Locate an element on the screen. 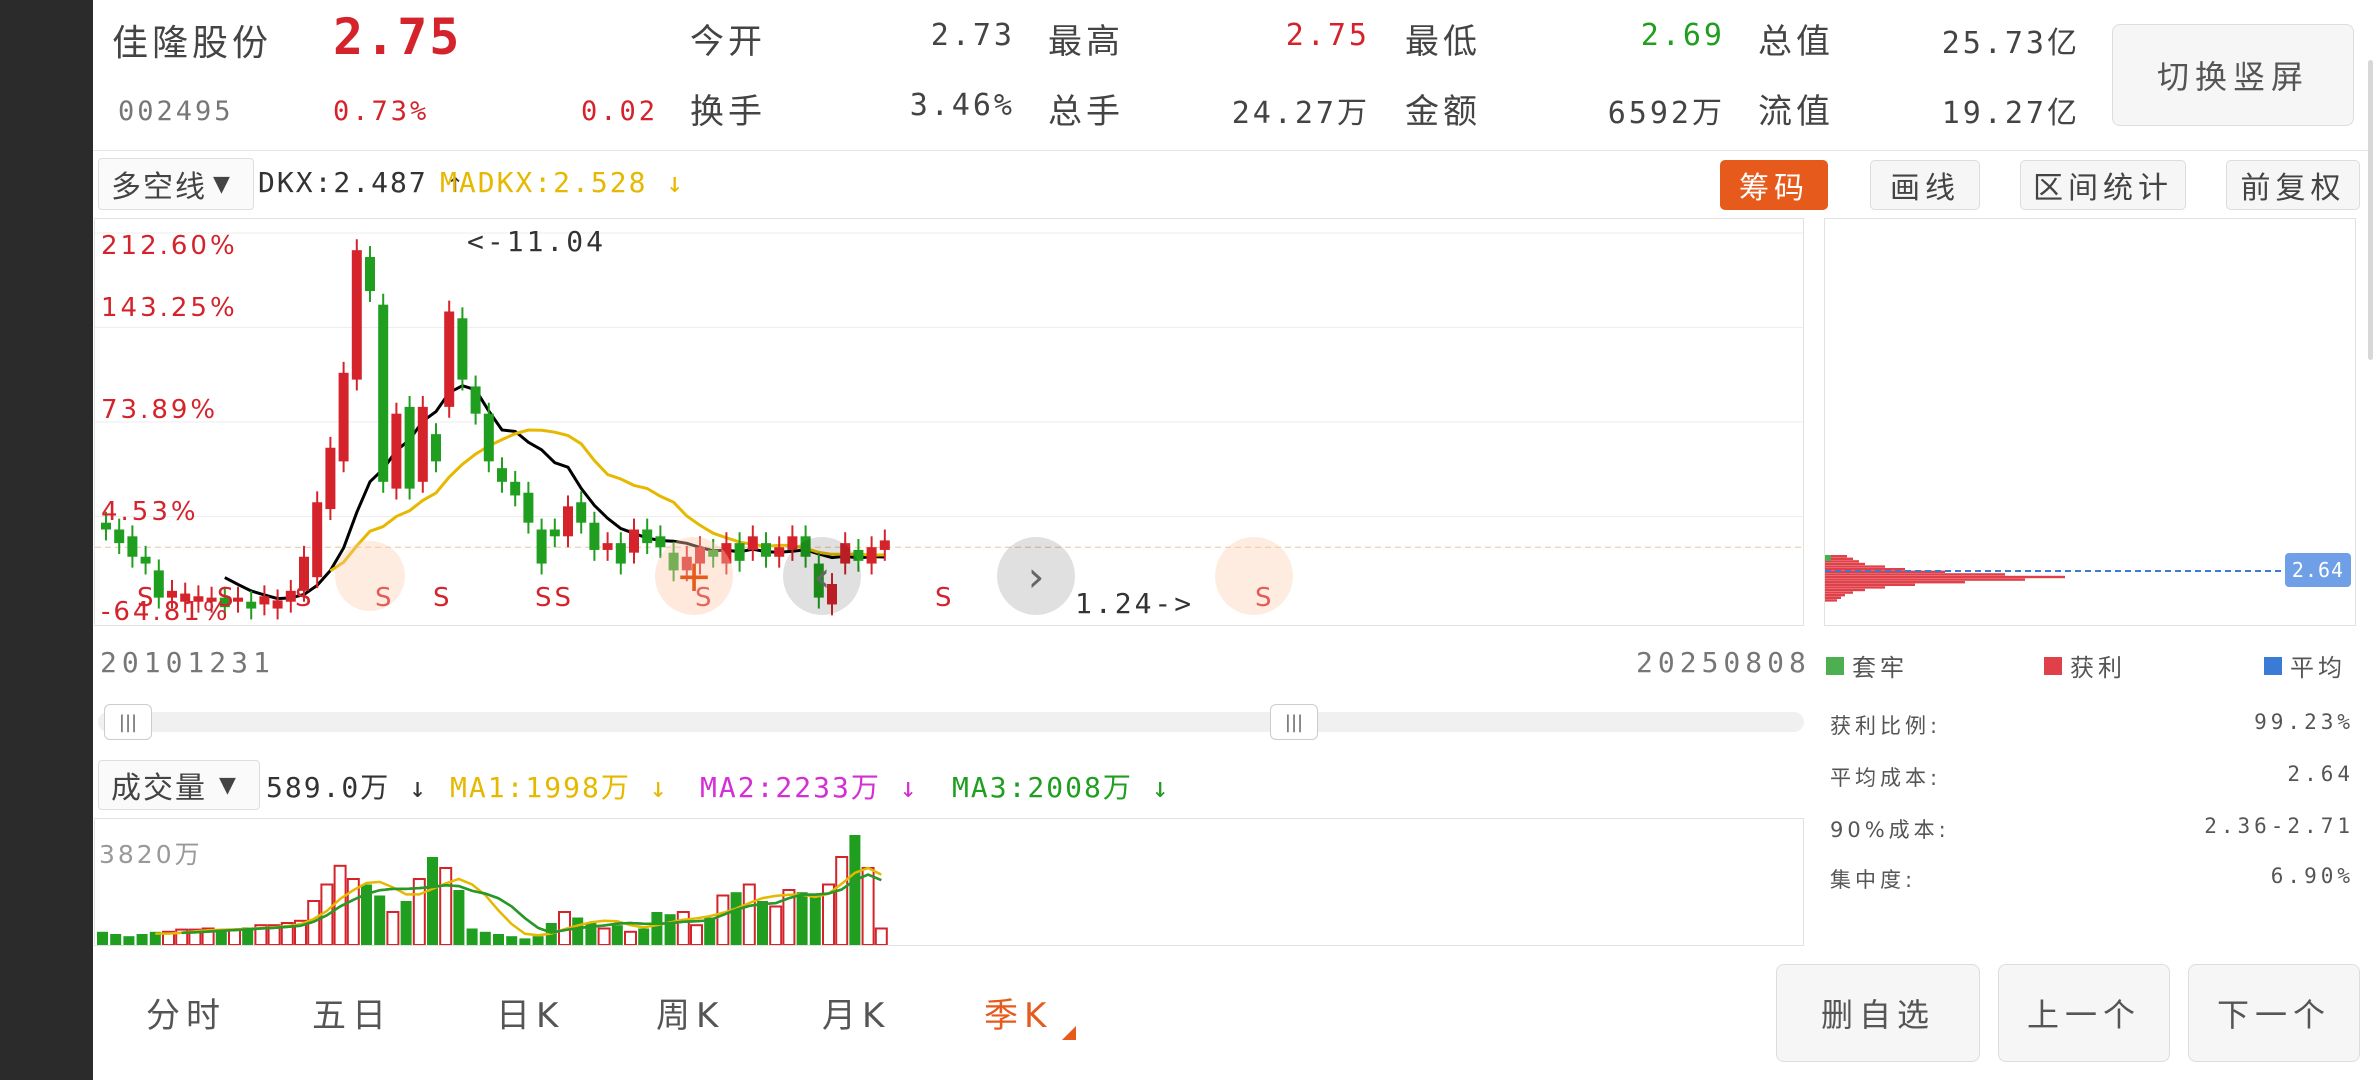 This screenshot has width=2376, height=1080. amount-label: 金额 is located at coordinates (1443, 112).